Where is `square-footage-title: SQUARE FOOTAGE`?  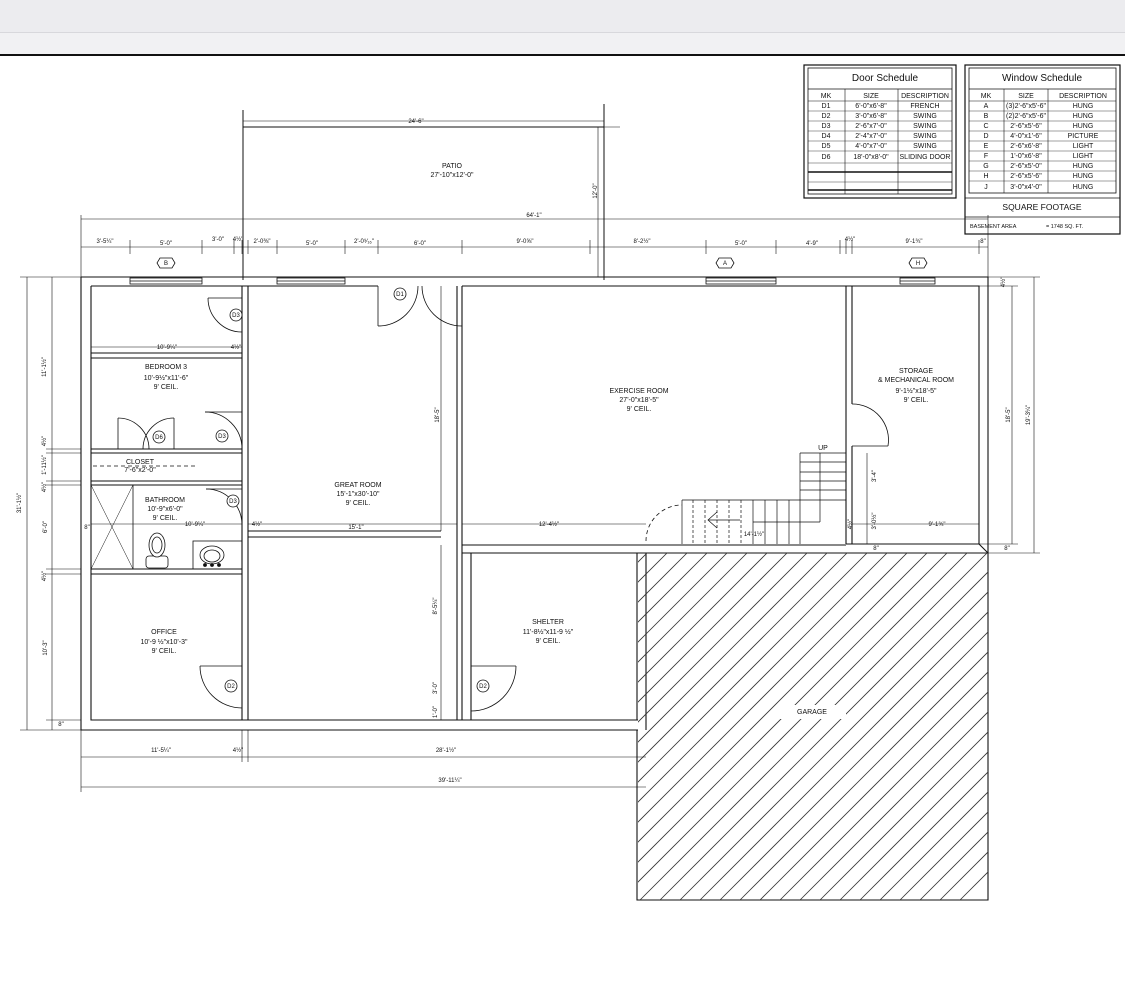 square-footage-title: SQUARE FOOTAGE is located at coordinates (1042, 207).